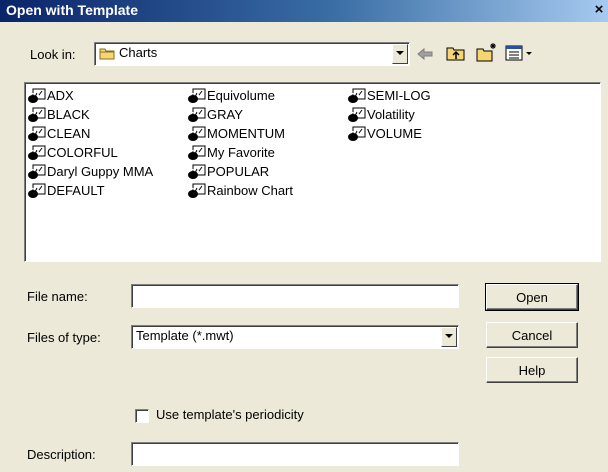 The image size is (608, 472). What do you see at coordinates (295, 454) in the screenshot?
I see `description-input` at bounding box center [295, 454].